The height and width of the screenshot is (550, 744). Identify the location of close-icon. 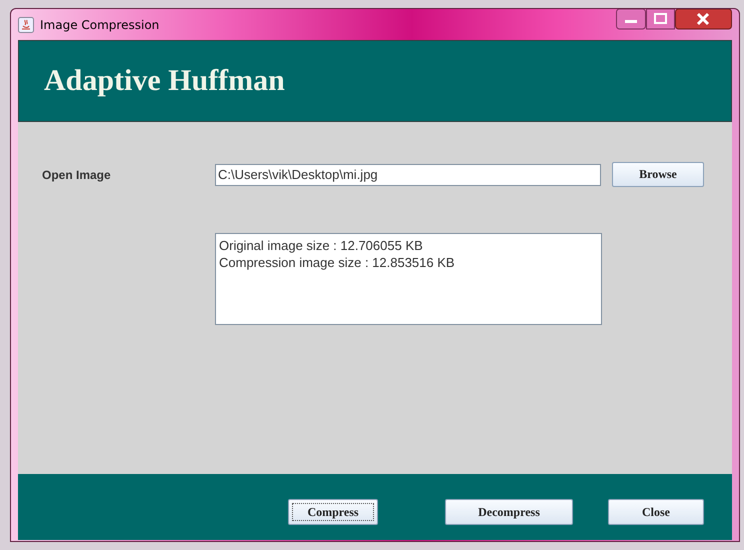
(703, 19).